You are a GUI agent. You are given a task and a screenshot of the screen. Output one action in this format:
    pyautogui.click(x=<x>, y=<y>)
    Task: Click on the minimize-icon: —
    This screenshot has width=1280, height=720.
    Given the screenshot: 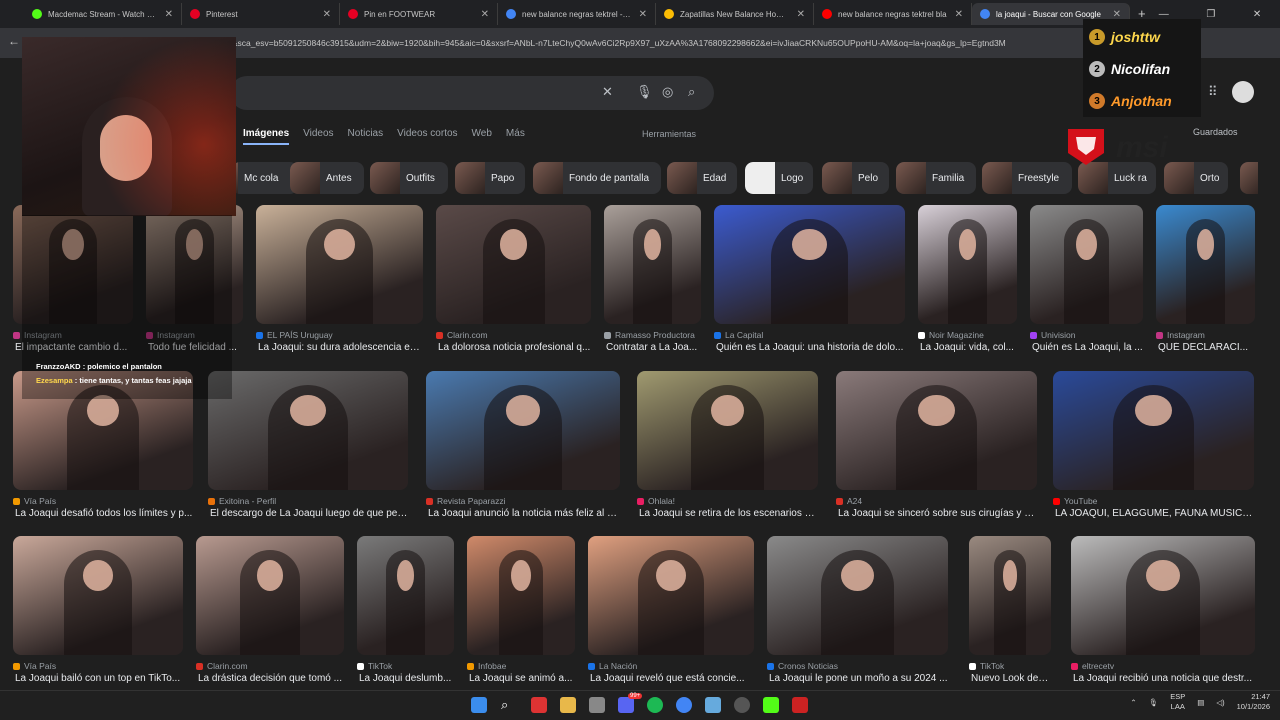 What is the action you would take?
    pyautogui.click(x=1164, y=14)
    